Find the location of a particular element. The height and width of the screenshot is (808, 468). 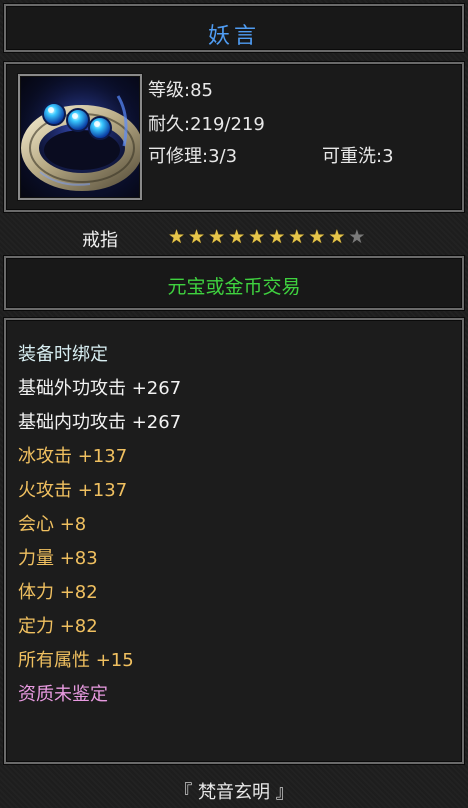

star-empty-icon: ★ is located at coordinates (357, 237).